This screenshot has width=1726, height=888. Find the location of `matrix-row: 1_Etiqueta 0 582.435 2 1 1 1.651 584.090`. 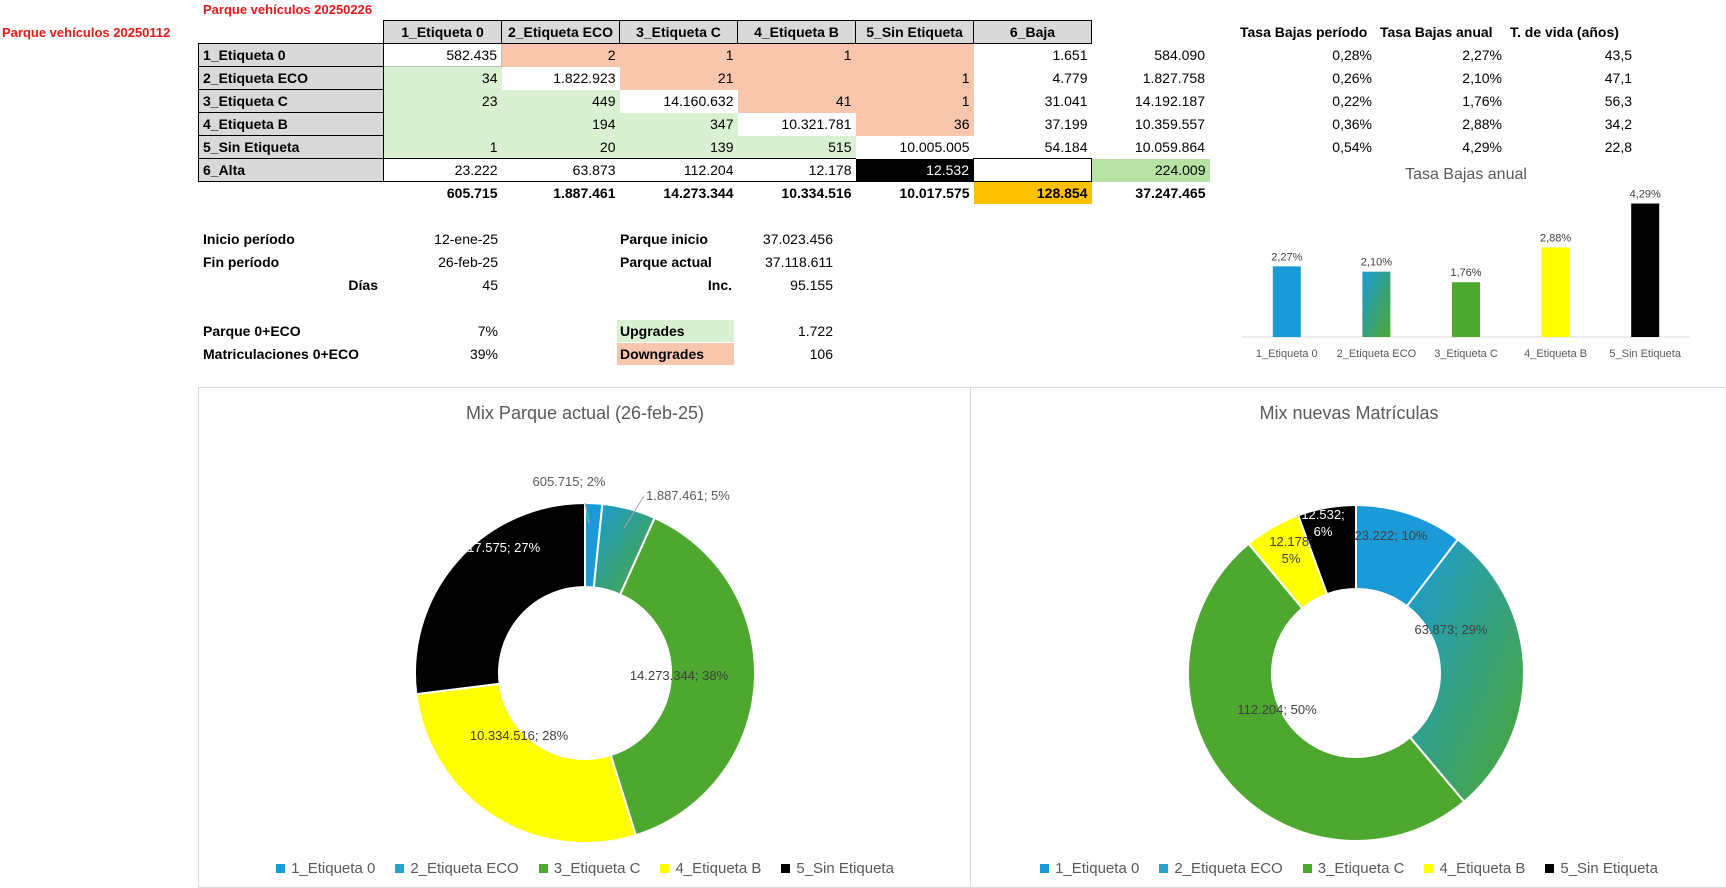

matrix-row: 1_Etiqueta 0 582.435 2 1 1 1.651 584.090 is located at coordinates (704, 55).